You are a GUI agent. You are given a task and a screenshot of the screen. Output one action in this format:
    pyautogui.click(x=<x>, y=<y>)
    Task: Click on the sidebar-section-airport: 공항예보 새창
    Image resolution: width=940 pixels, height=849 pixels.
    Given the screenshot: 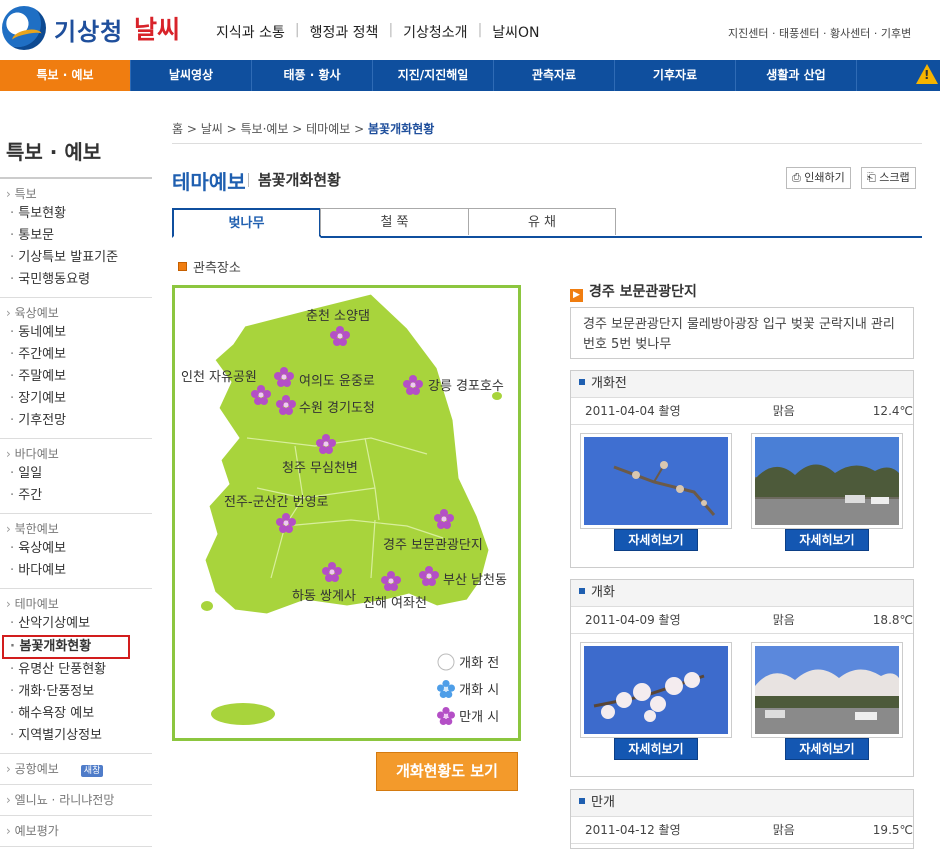 What is the action you would take?
    pyautogui.click(x=76, y=769)
    